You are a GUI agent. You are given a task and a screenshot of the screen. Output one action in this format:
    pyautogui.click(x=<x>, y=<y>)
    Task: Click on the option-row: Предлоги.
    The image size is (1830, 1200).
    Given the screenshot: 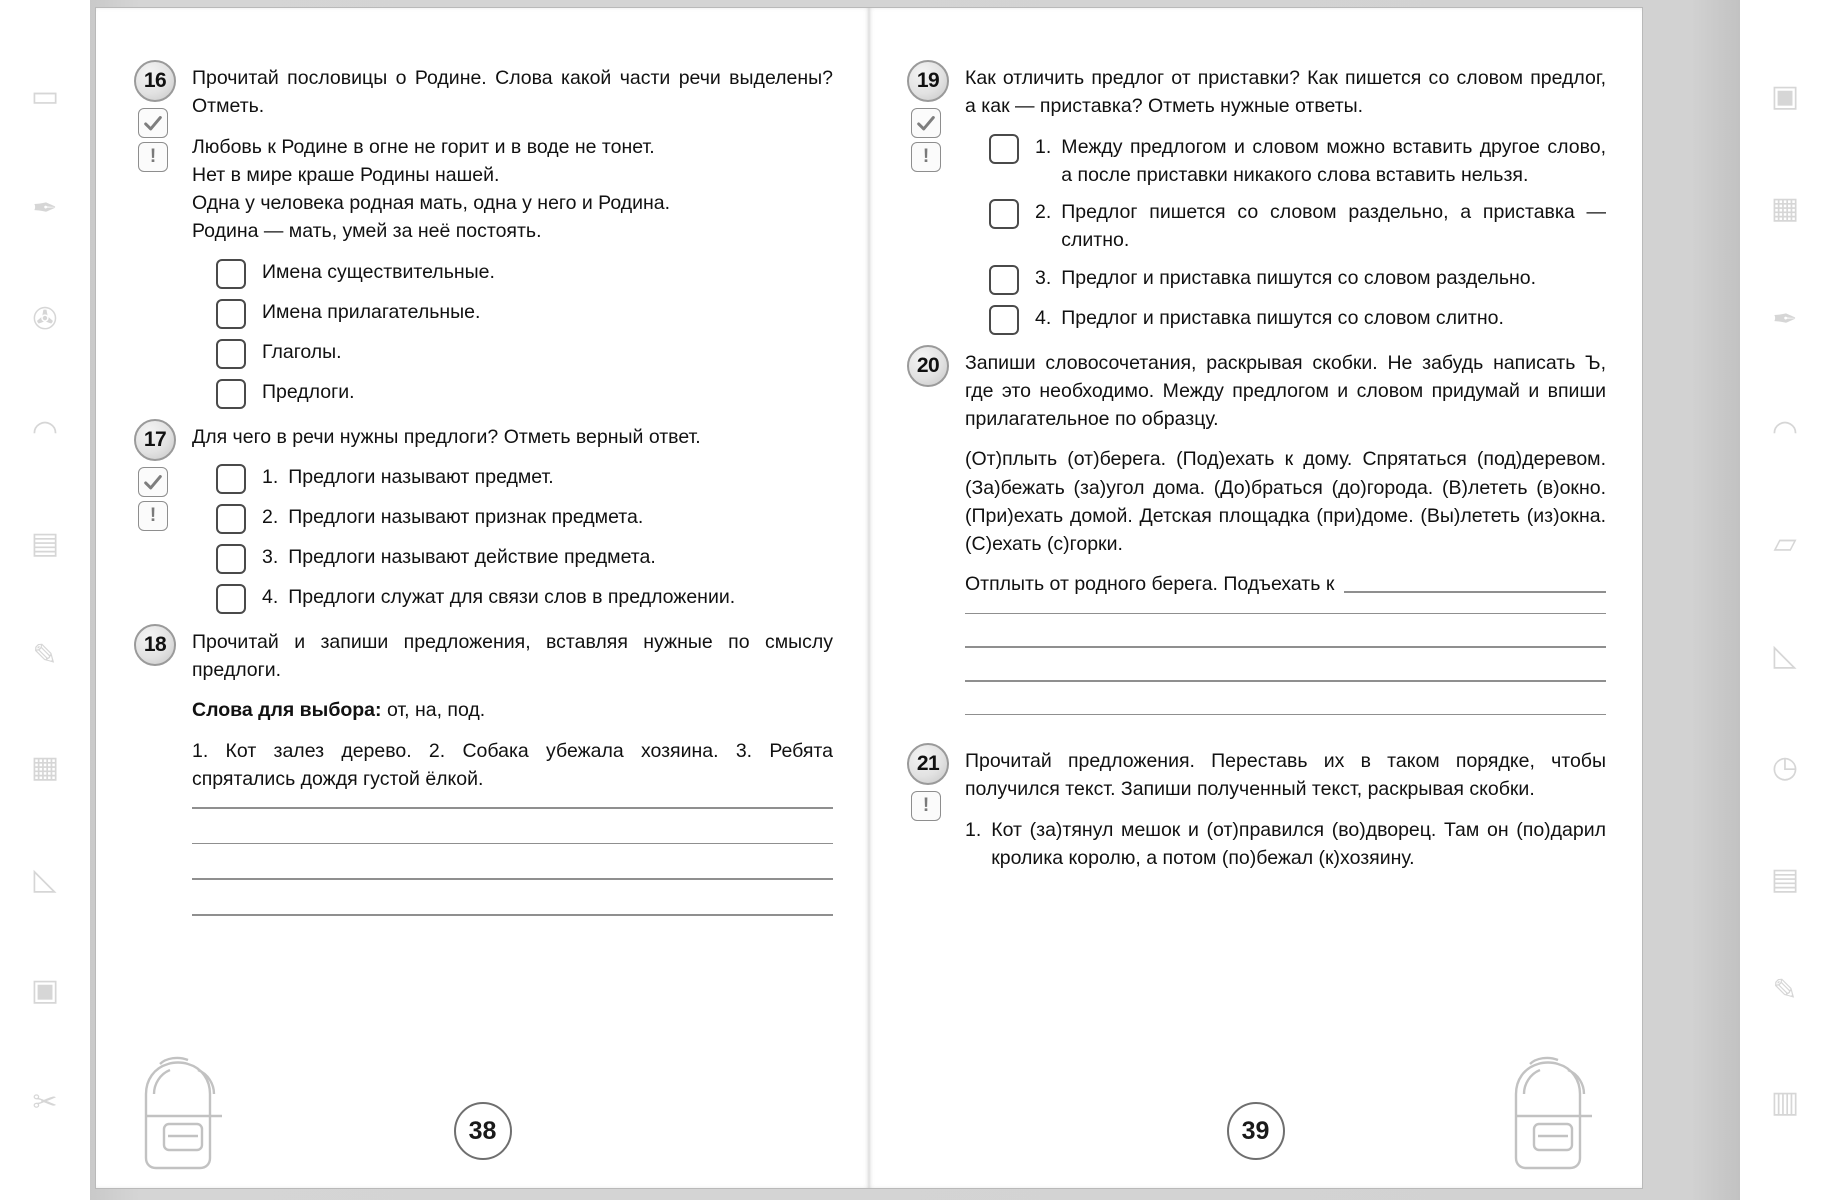 What is the action you would take?
    pyautogui.click(x=512, y=393)
    